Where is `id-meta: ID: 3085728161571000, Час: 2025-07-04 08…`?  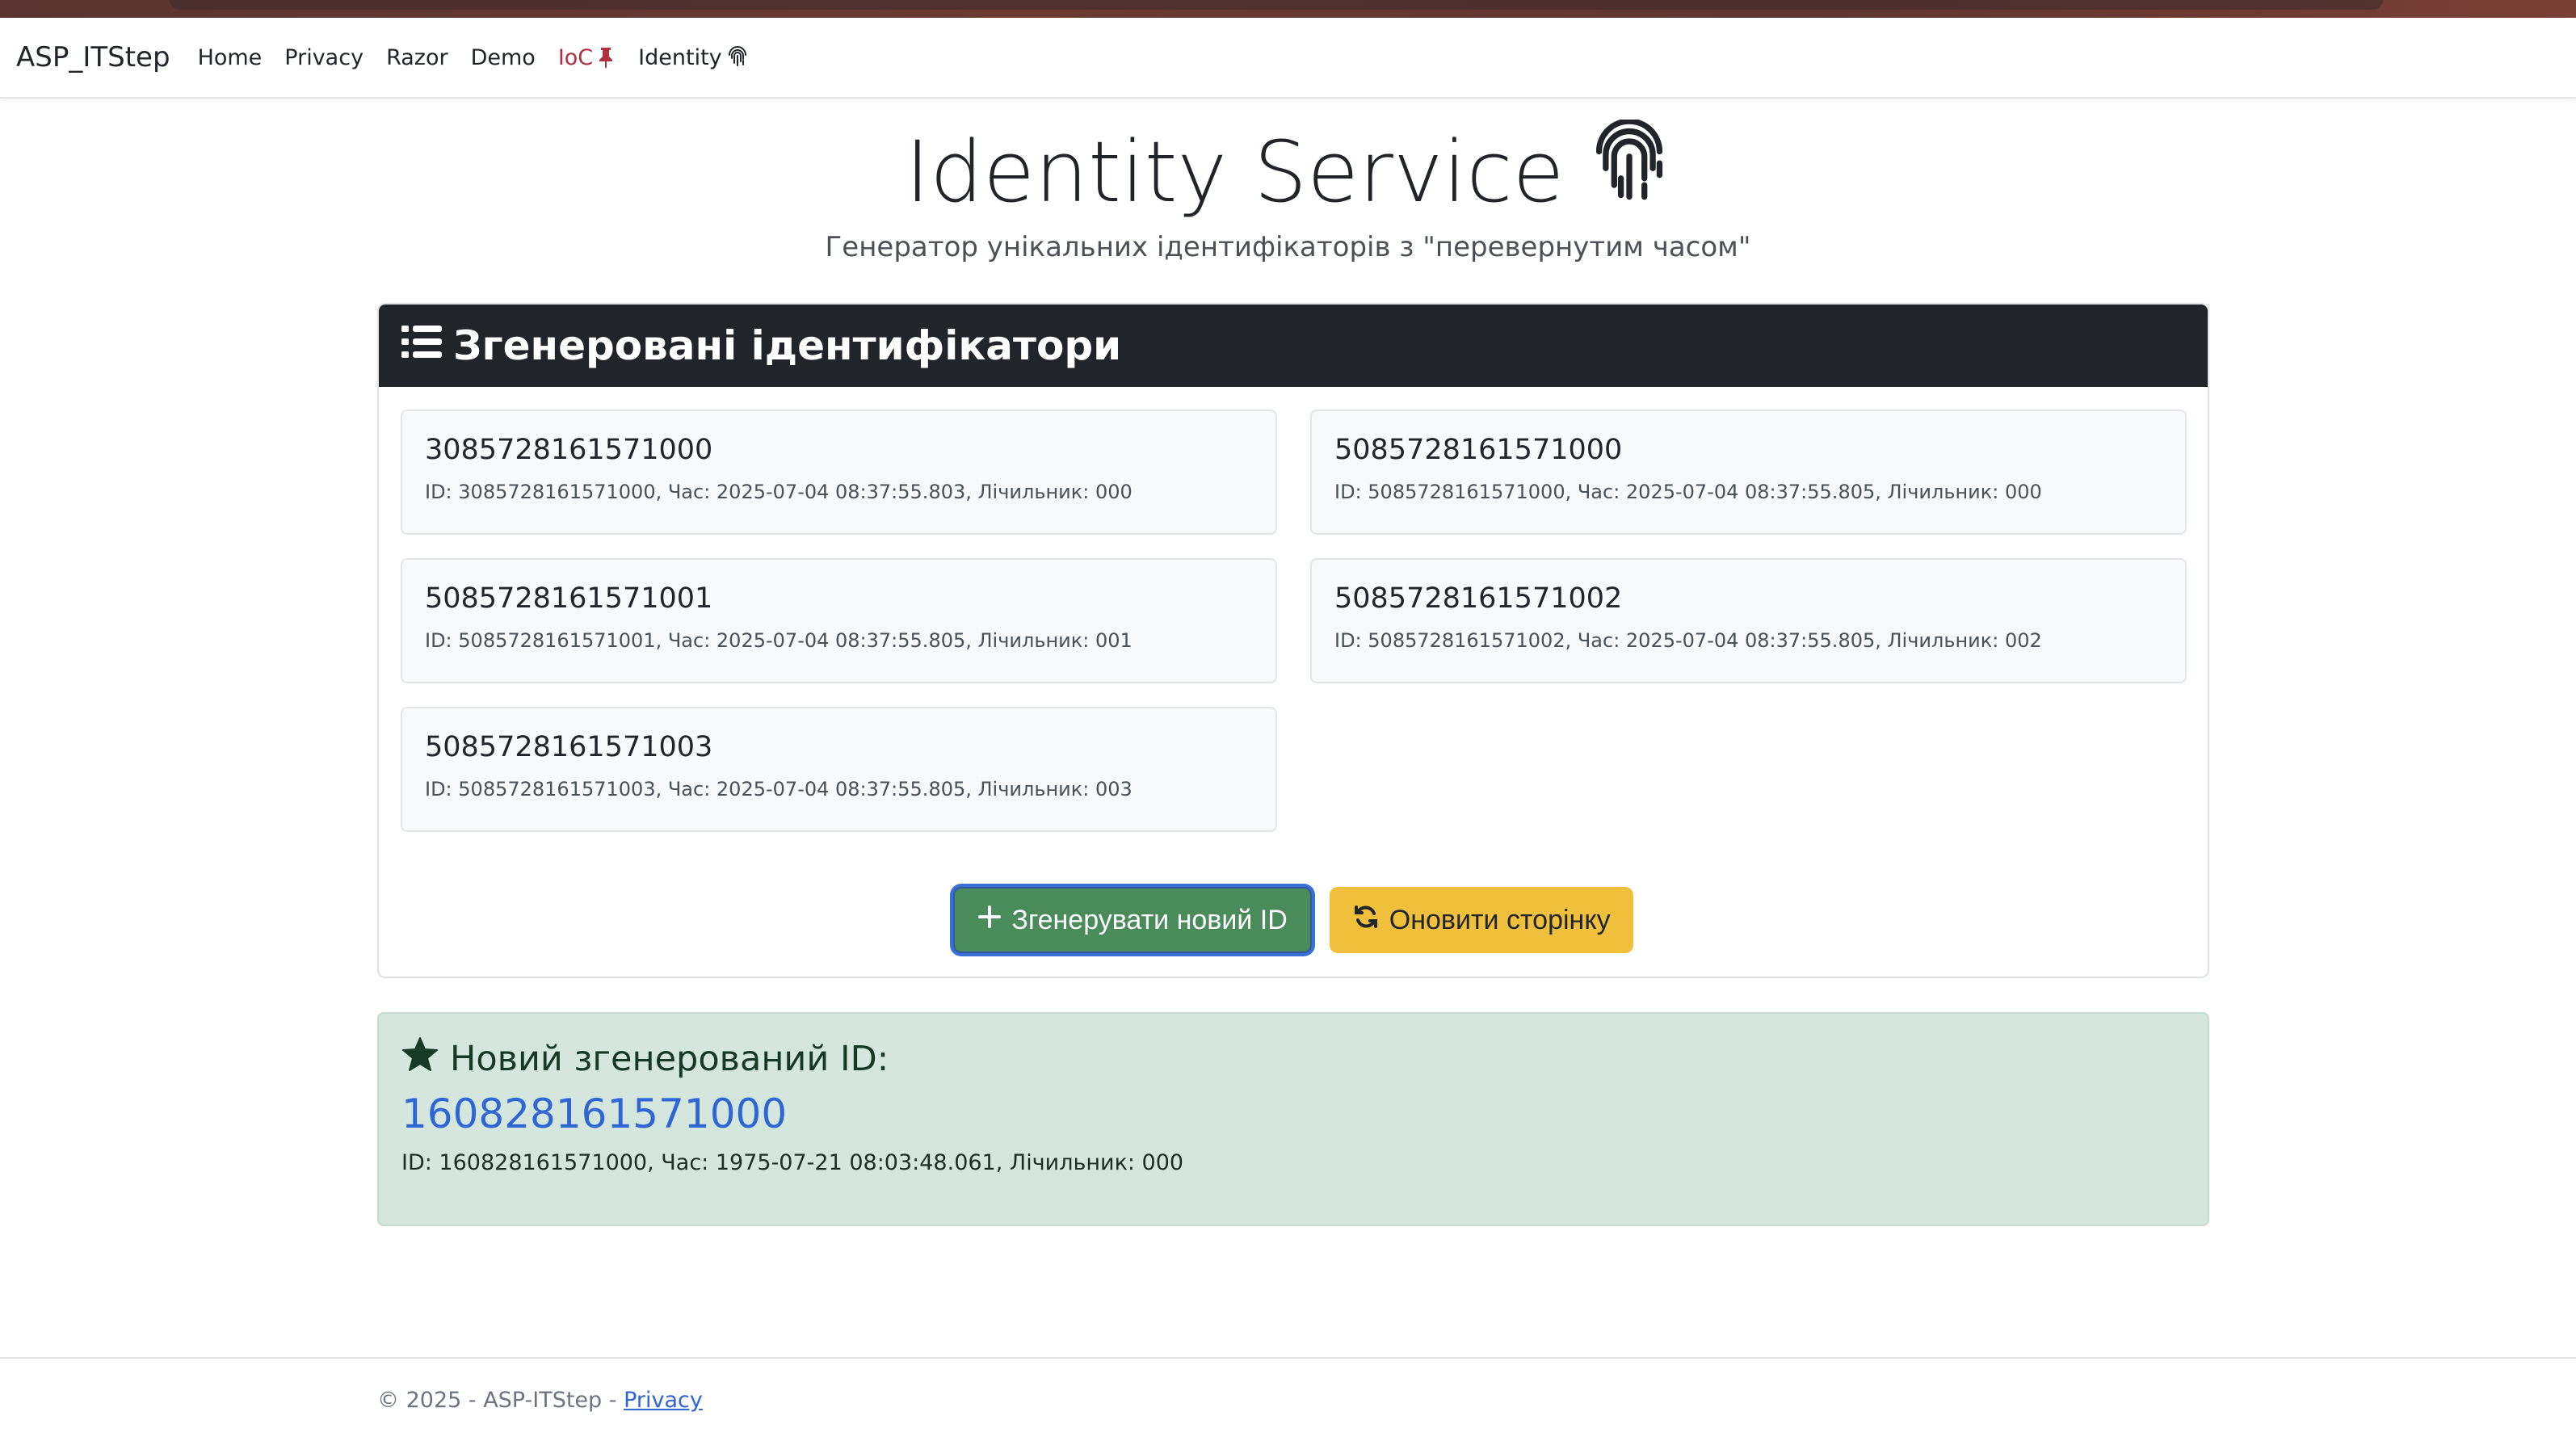 id-meta: ID: 3085728161571000, Час: 2025-07-04 08… is located at coordinates (779, 492).